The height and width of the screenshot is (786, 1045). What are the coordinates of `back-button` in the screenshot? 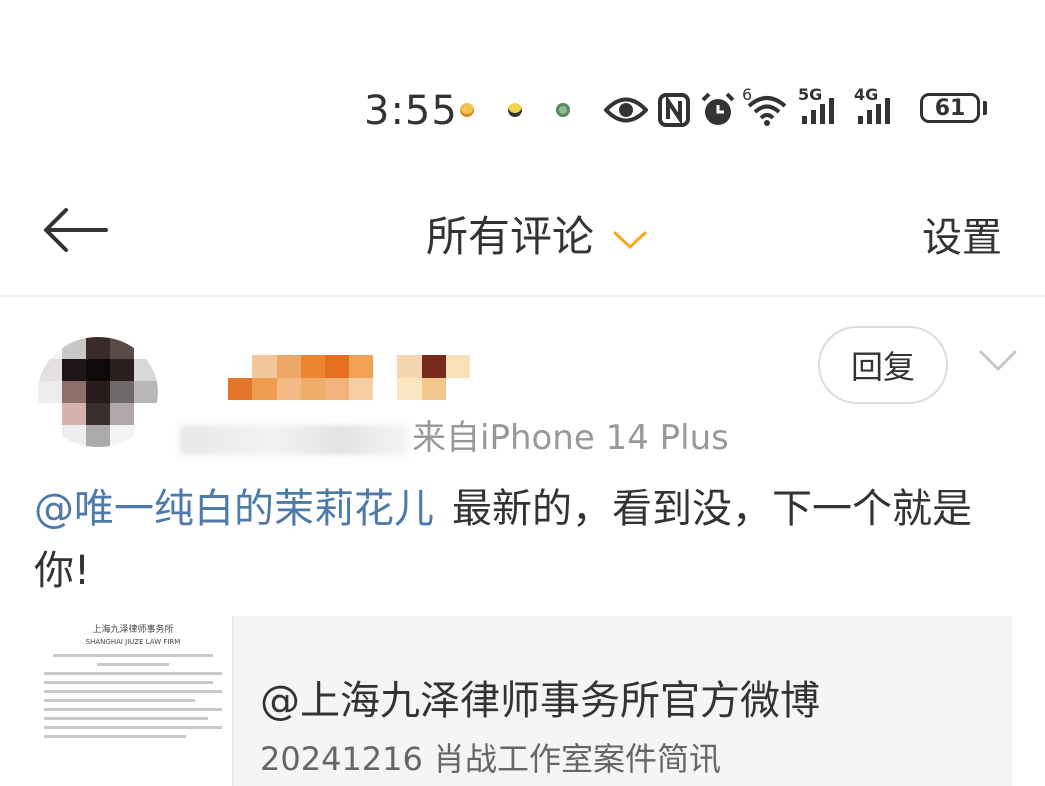 It's located at (75, 230).